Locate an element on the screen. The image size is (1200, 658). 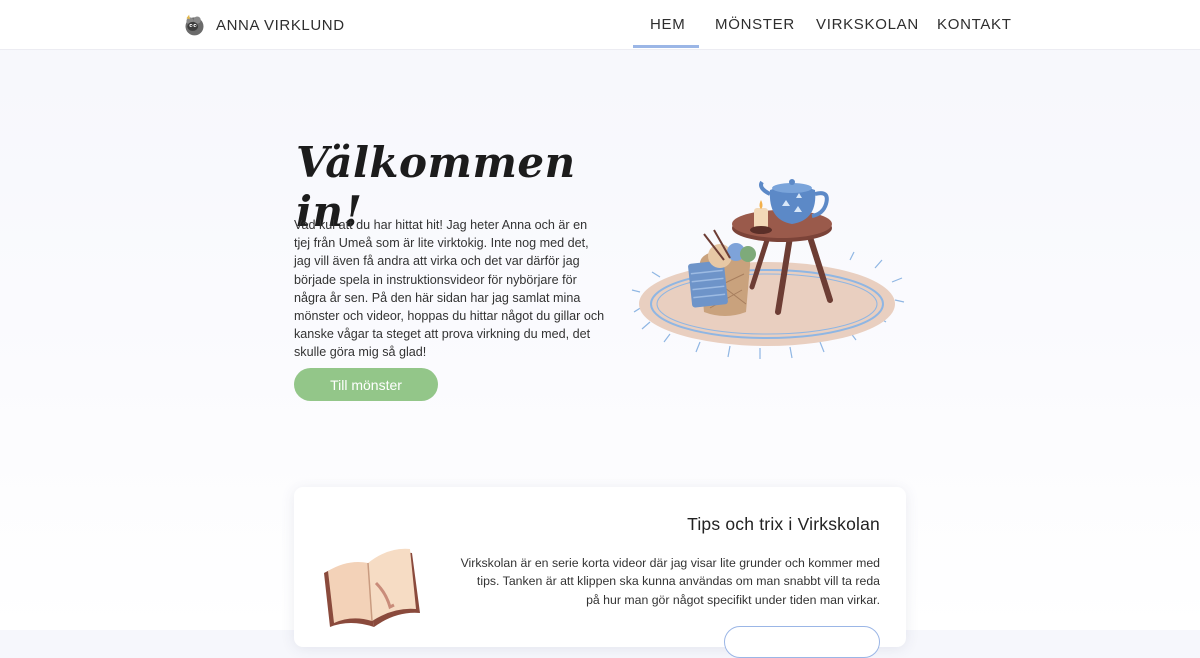
active-nav-indicator is located at coordinates (666, 46).